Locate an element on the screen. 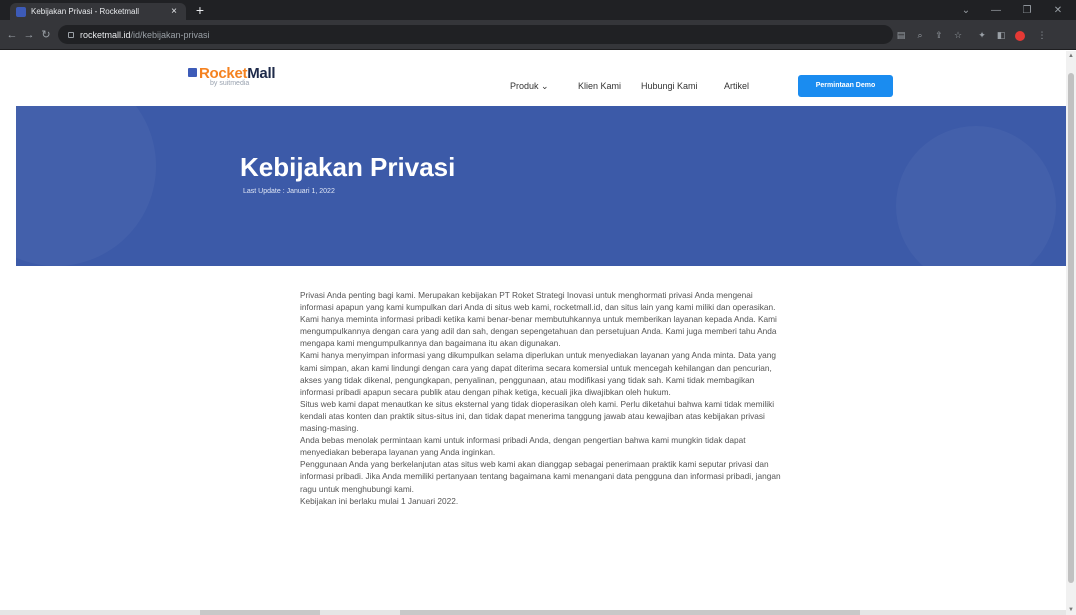 The height and width of the screenshot is (615, 1076). url-host: rocketmall.id is located at coordinates (105, 34).